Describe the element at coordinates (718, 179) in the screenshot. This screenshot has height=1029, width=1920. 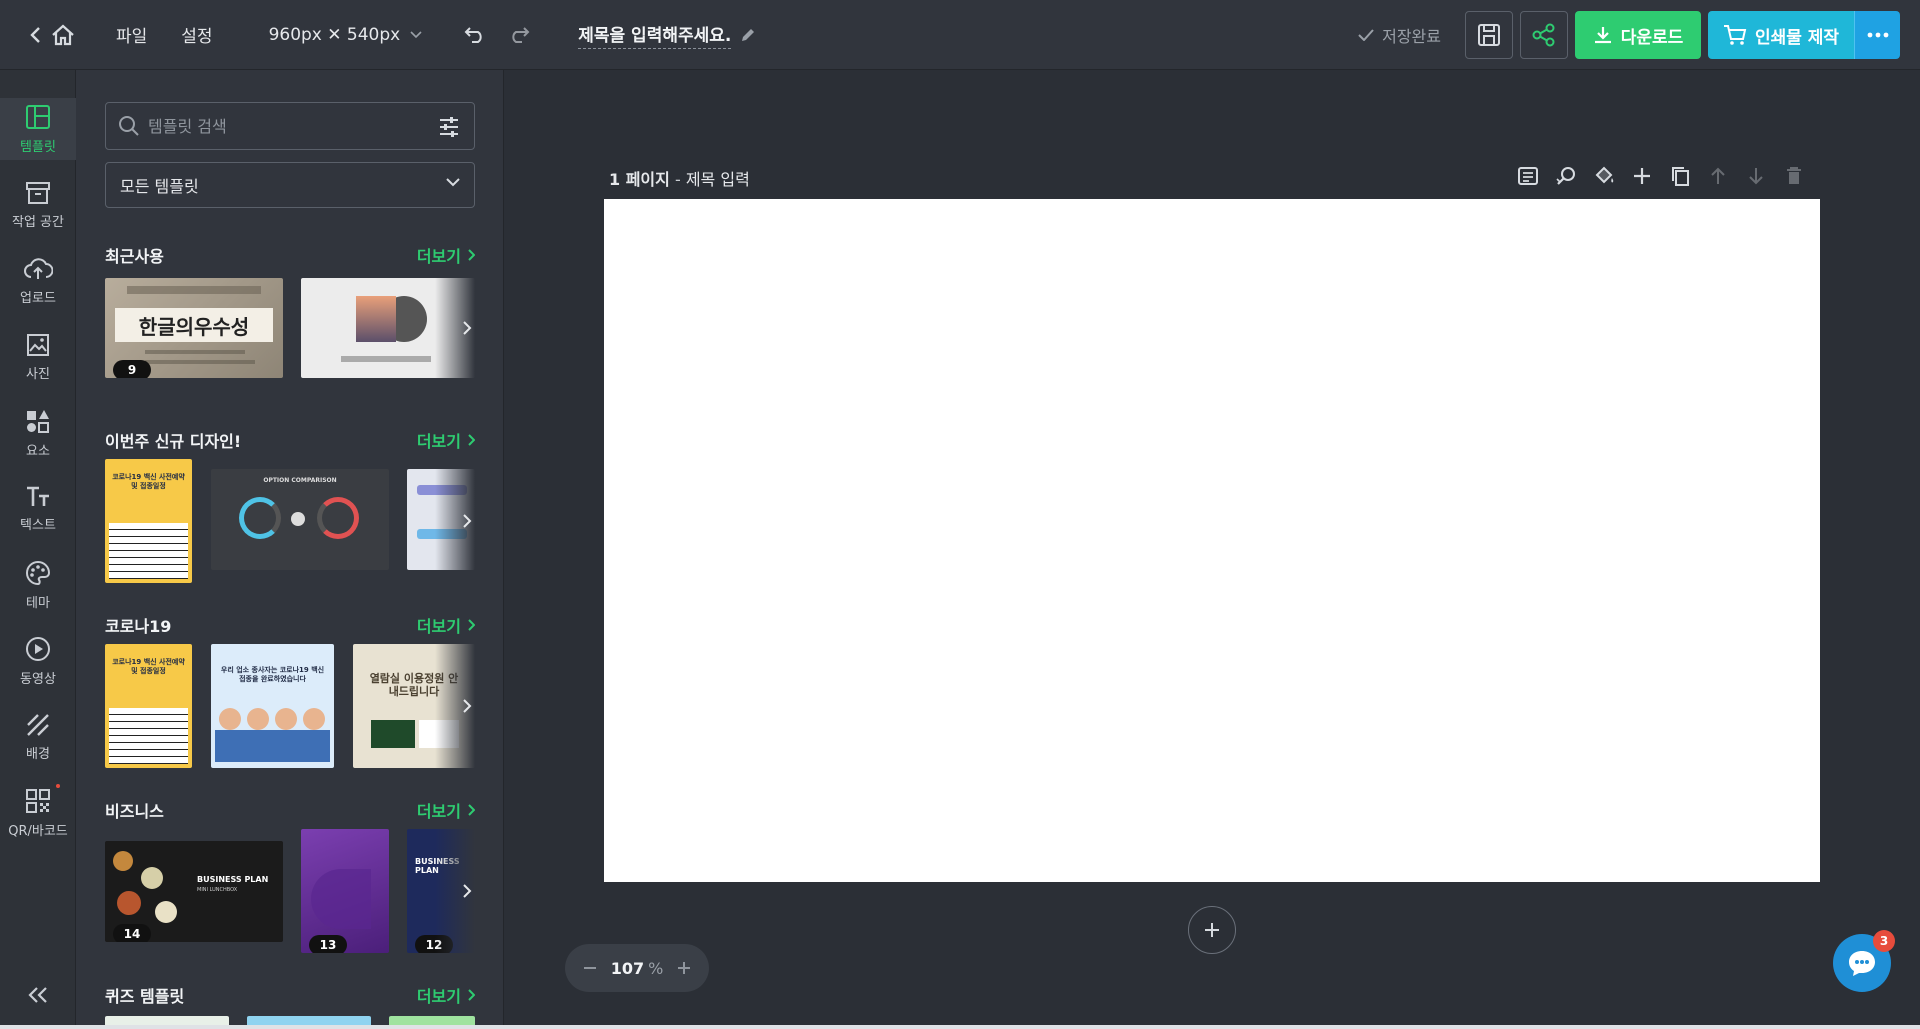
I see `page-title-input: 제목 입력` at that location.